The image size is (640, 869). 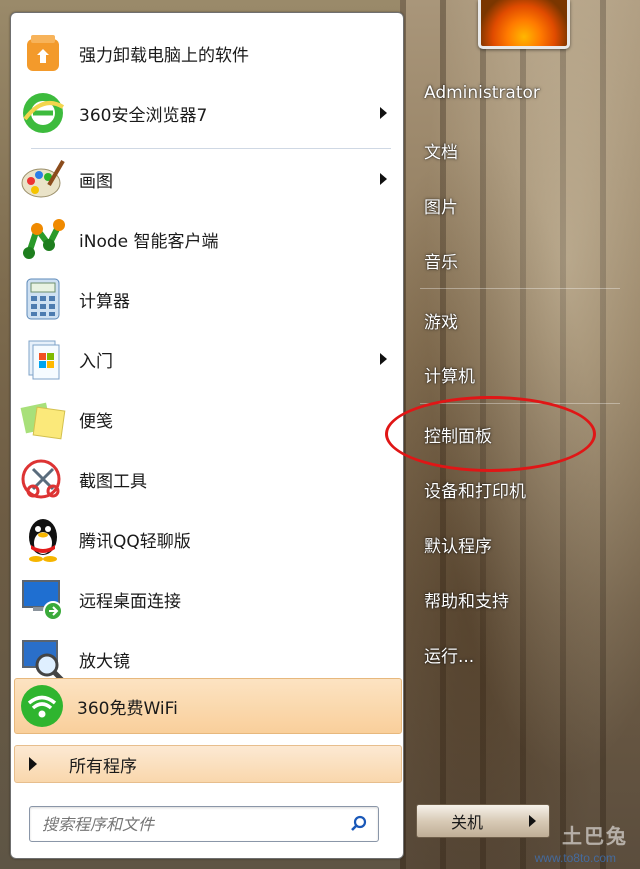 I want to click on search-icon, so click(x=359, y=824).